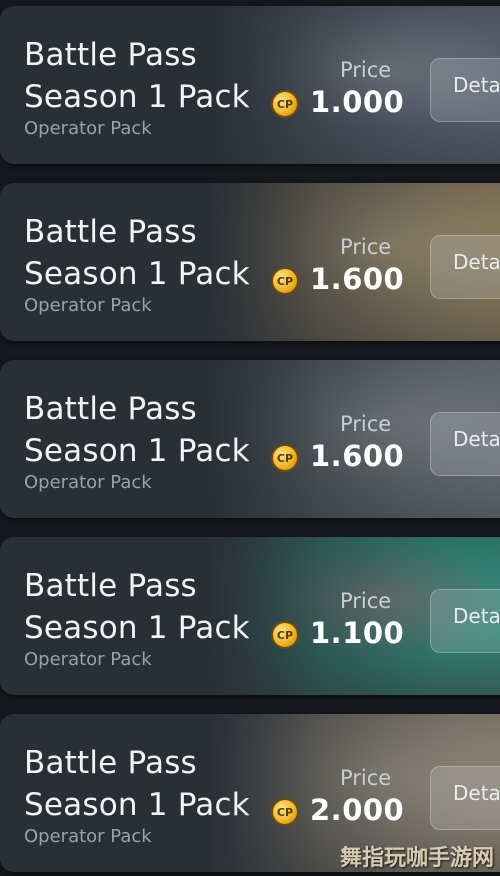  What do you see at coordinates (357, 810) in the screenshot?
I see `price-value: 2.000` at bounding box center [357, 810].